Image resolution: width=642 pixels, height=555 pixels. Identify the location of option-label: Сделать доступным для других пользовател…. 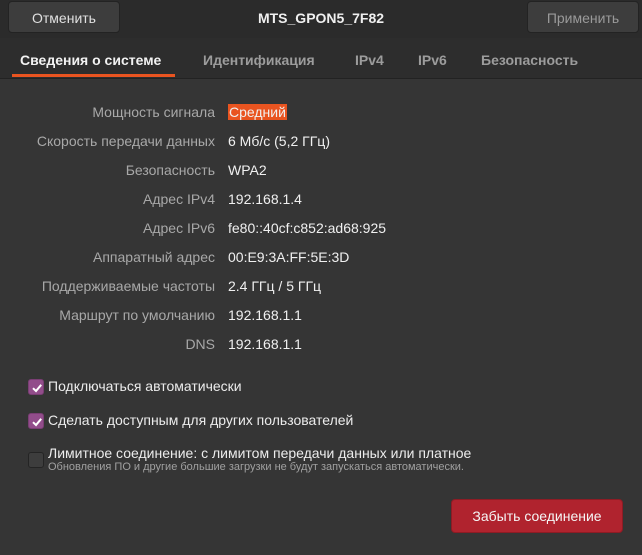
(201, 420).